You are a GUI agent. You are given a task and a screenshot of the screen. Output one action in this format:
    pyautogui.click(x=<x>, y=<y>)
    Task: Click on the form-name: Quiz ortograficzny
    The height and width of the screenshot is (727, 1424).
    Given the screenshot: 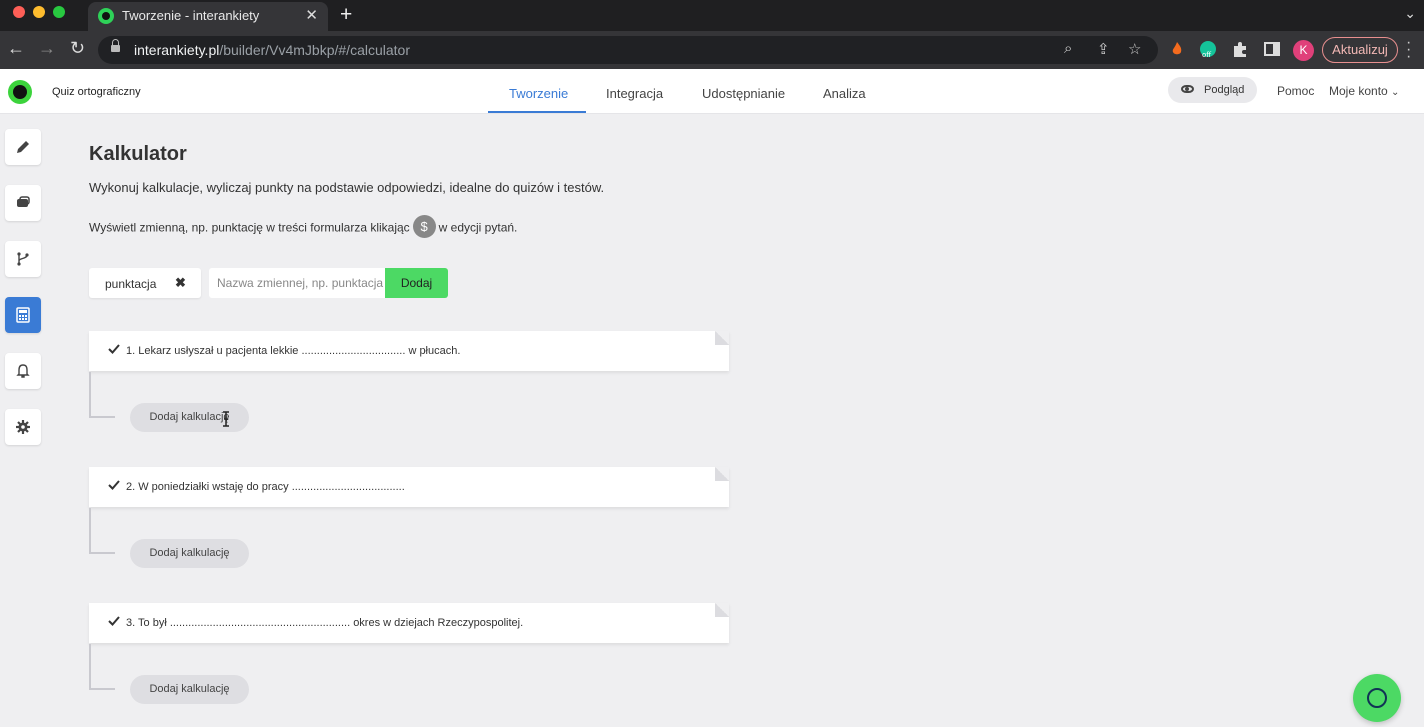 What is the action you would take?
    pyautogui.click(x=96, y=92)
    